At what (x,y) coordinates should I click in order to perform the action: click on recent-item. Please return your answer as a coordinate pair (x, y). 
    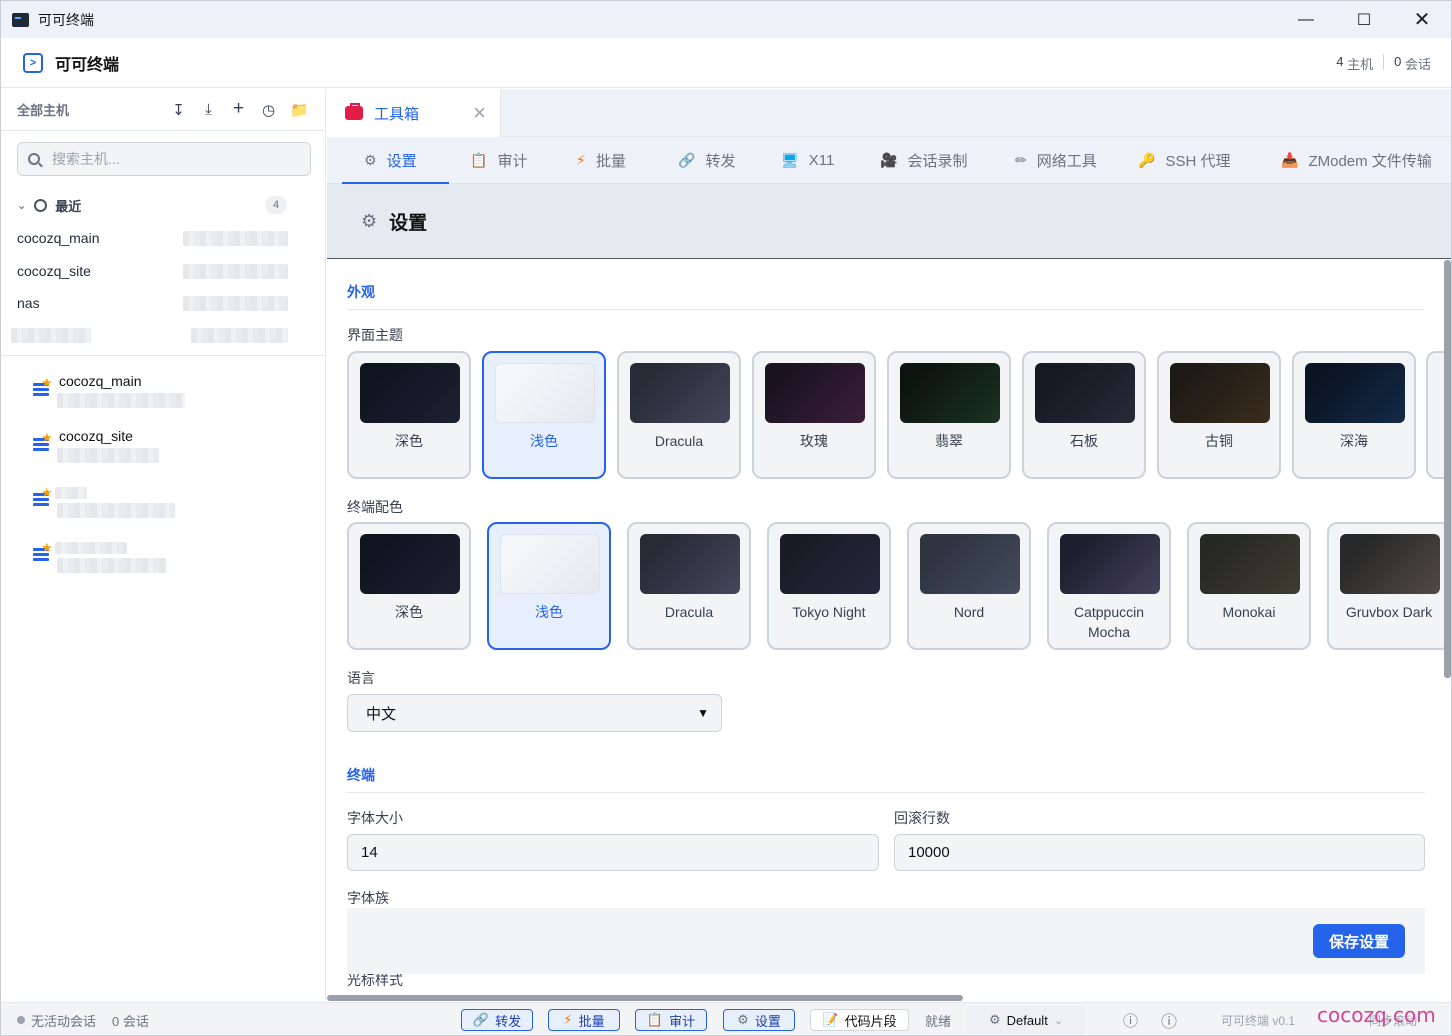
    Looking at the image, I should click on (151, 335).